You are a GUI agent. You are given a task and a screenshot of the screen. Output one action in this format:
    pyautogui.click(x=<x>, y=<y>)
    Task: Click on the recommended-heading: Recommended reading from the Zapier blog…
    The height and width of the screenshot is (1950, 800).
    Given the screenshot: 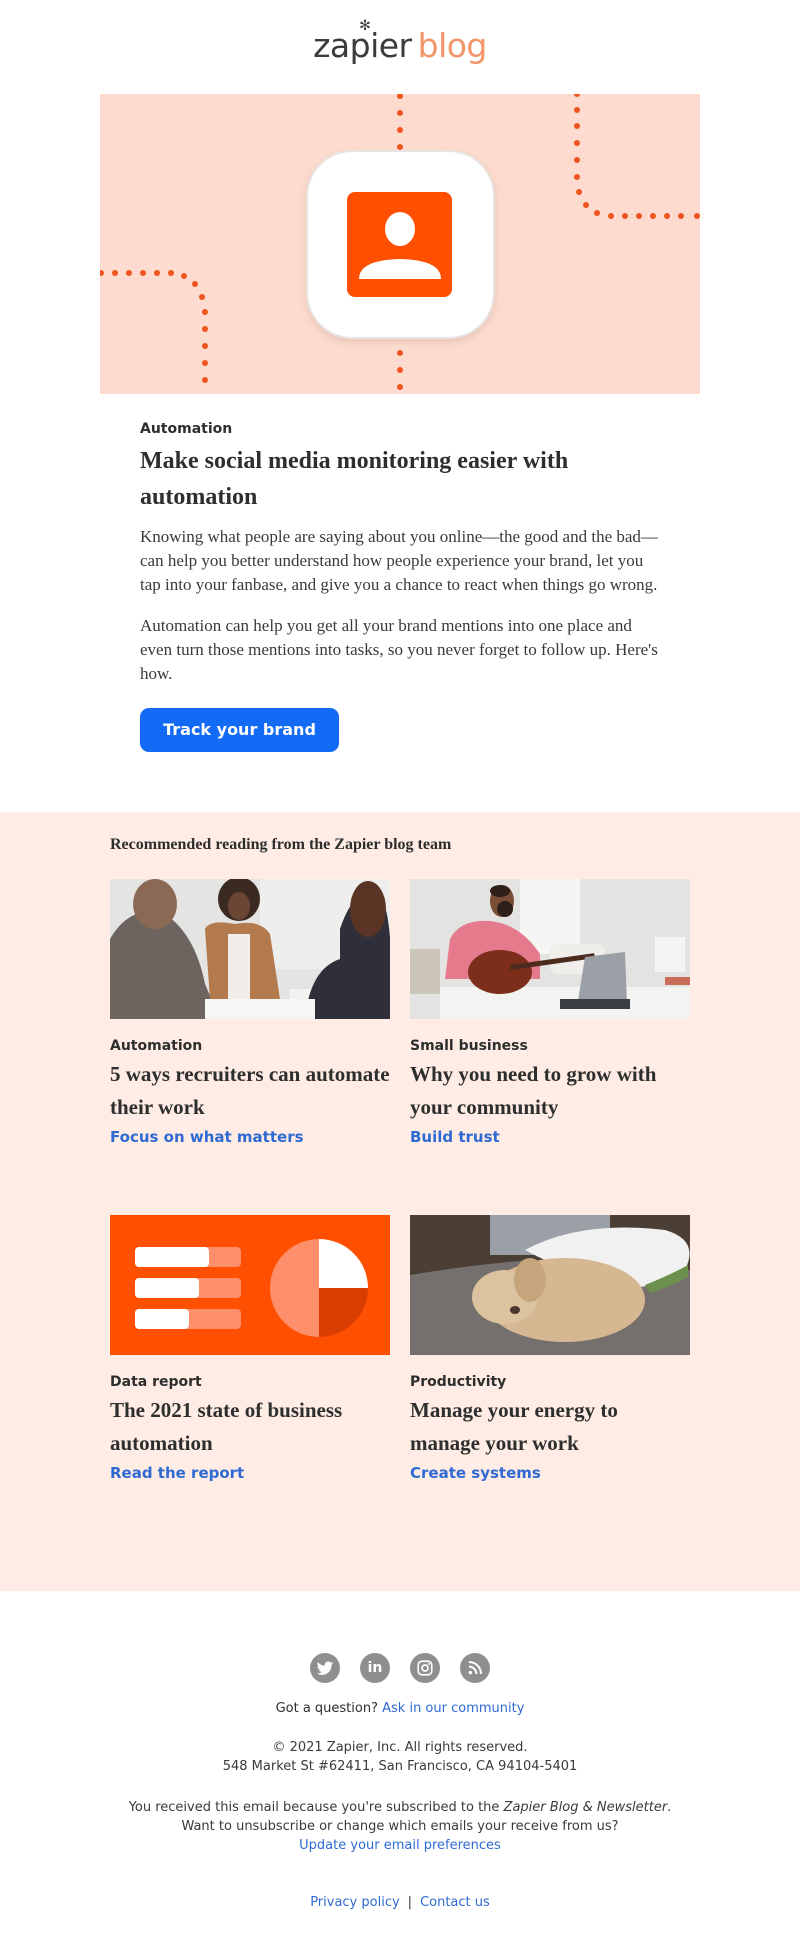 What is the action you would take?
    pyautogui.click(x=281, y=844)
    